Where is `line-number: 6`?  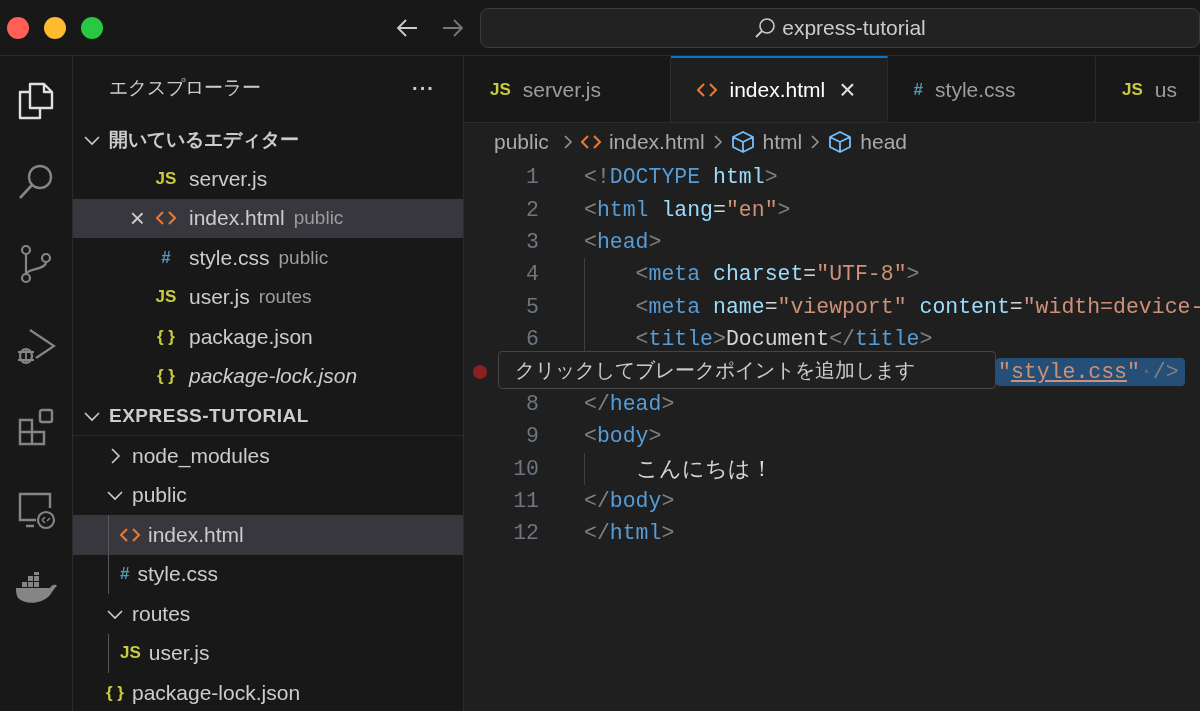 line-number: 6 is located at coordinates (532, 339).